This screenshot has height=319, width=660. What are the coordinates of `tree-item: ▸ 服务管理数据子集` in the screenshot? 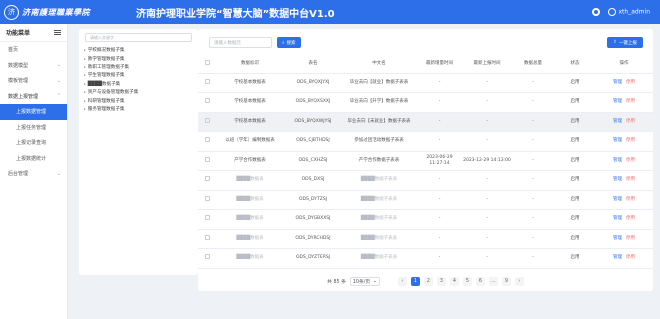 It's located at (138, 109).